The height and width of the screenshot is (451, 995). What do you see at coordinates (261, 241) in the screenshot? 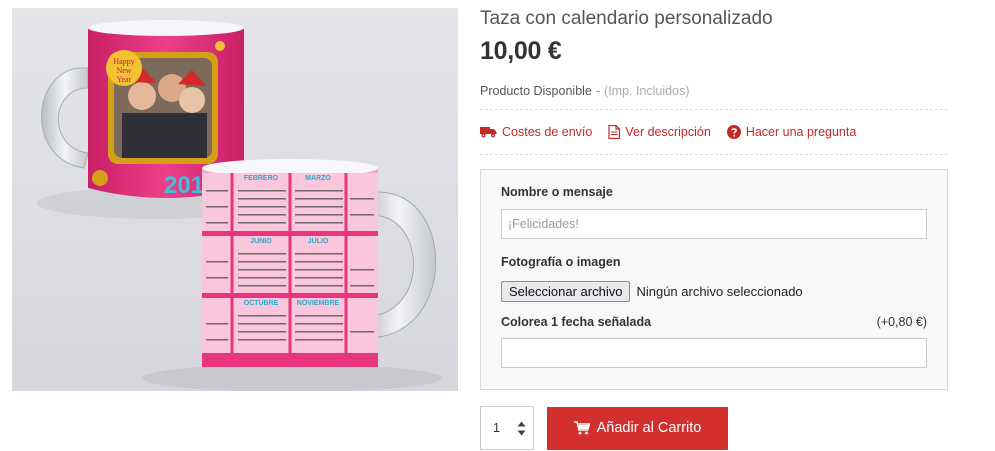
I see `month-label-junio: JUNIO` at bounding box center [261, 241].